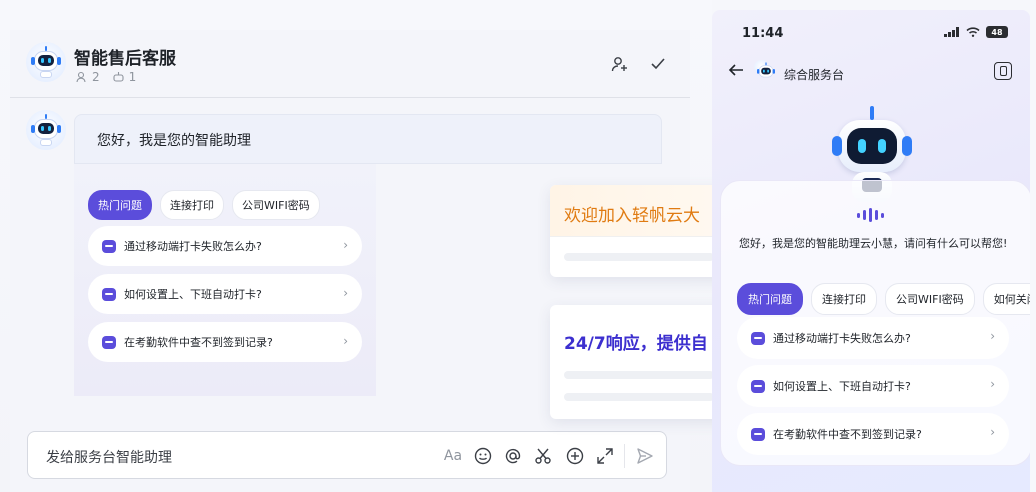  What do you see at coordinates (1006, 299) in the screenshot?
I see `mobile-tab-how-to-close: 如何关闭` at bounding box center [1006, 299].